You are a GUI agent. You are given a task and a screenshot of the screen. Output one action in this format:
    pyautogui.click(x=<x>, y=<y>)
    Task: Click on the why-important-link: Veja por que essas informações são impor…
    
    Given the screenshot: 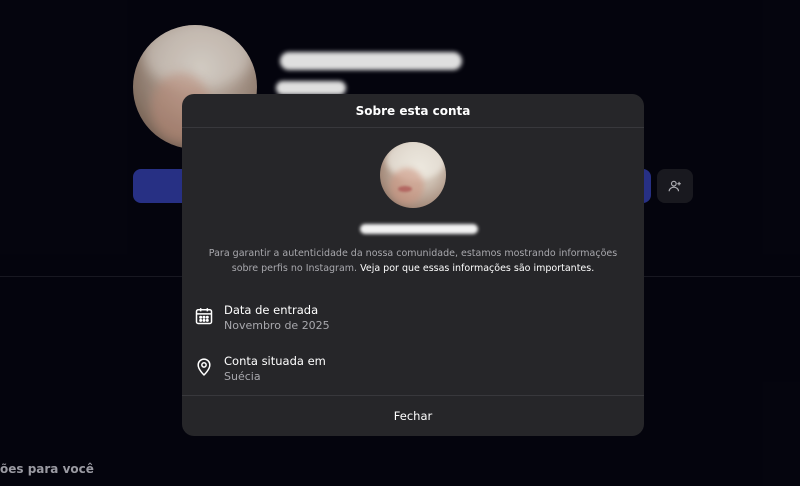 What is the action you would take?
    pyautogui.click(x=477, y=268)
    